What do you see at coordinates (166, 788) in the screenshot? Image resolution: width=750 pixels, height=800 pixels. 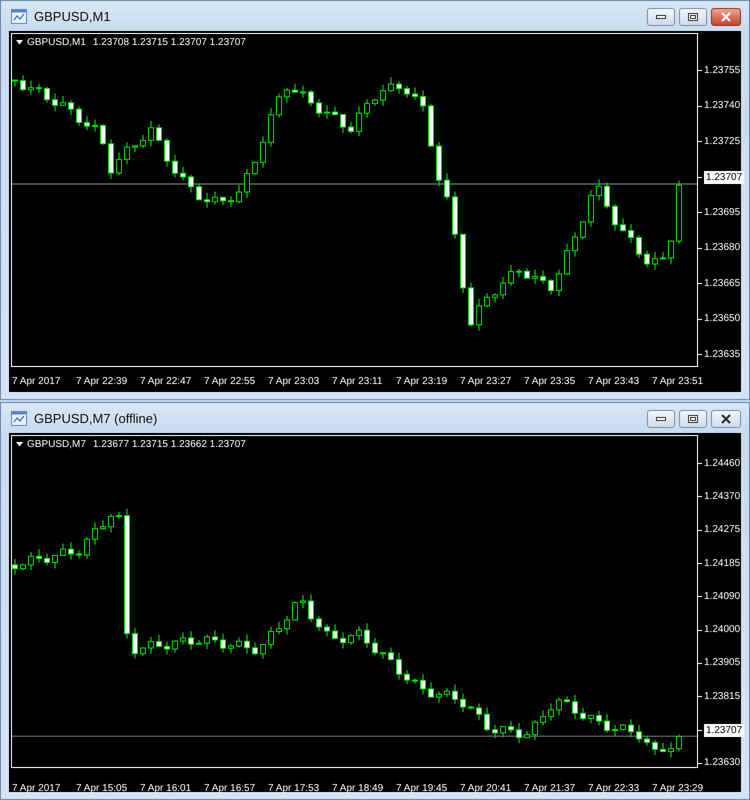 I see `time-tick-label: 7 Apr 16:01` at bounding box center [166, 788].